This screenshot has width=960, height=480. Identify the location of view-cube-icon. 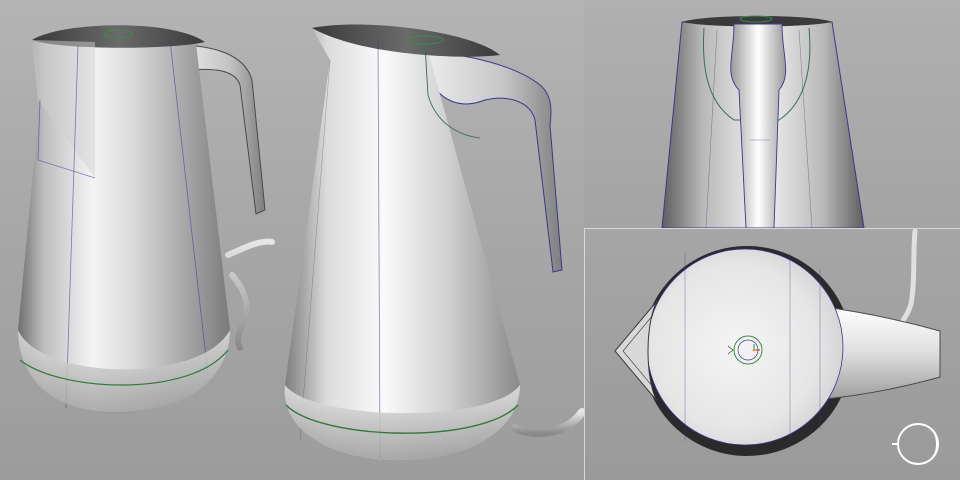
(915, 444).